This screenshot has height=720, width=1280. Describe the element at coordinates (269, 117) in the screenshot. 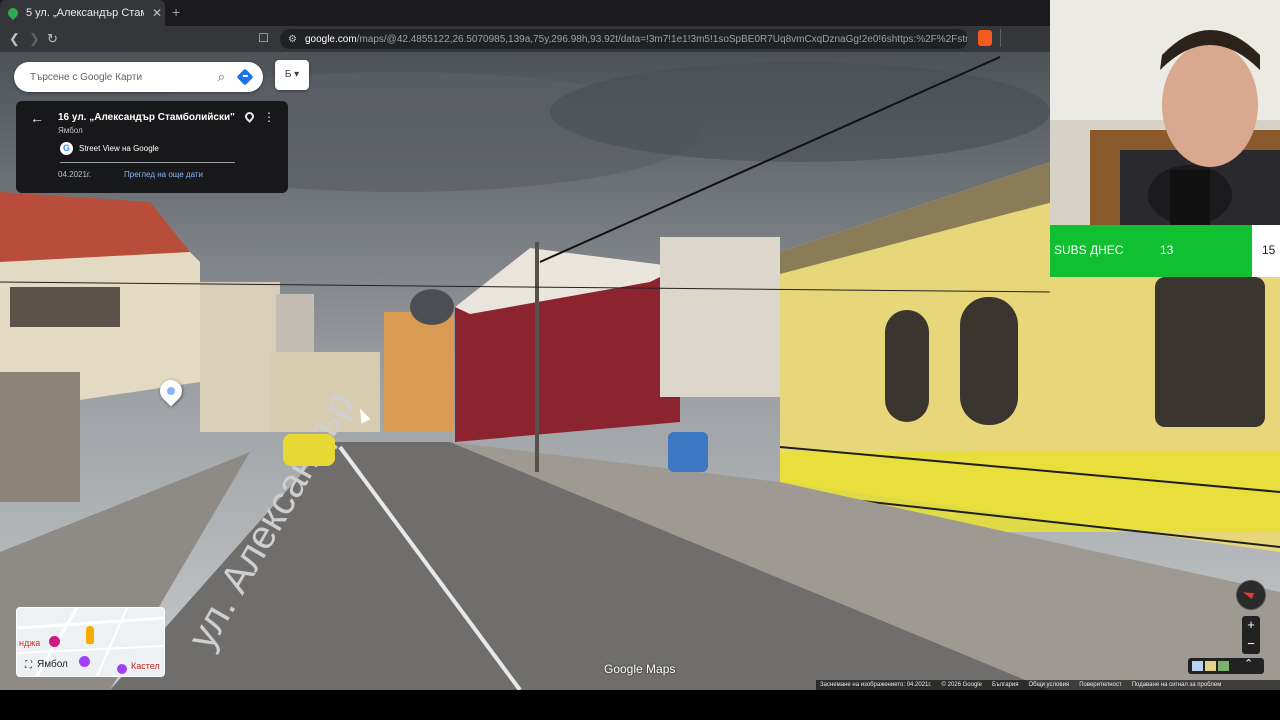

I see `more-options-icon: ⋮` at that location.